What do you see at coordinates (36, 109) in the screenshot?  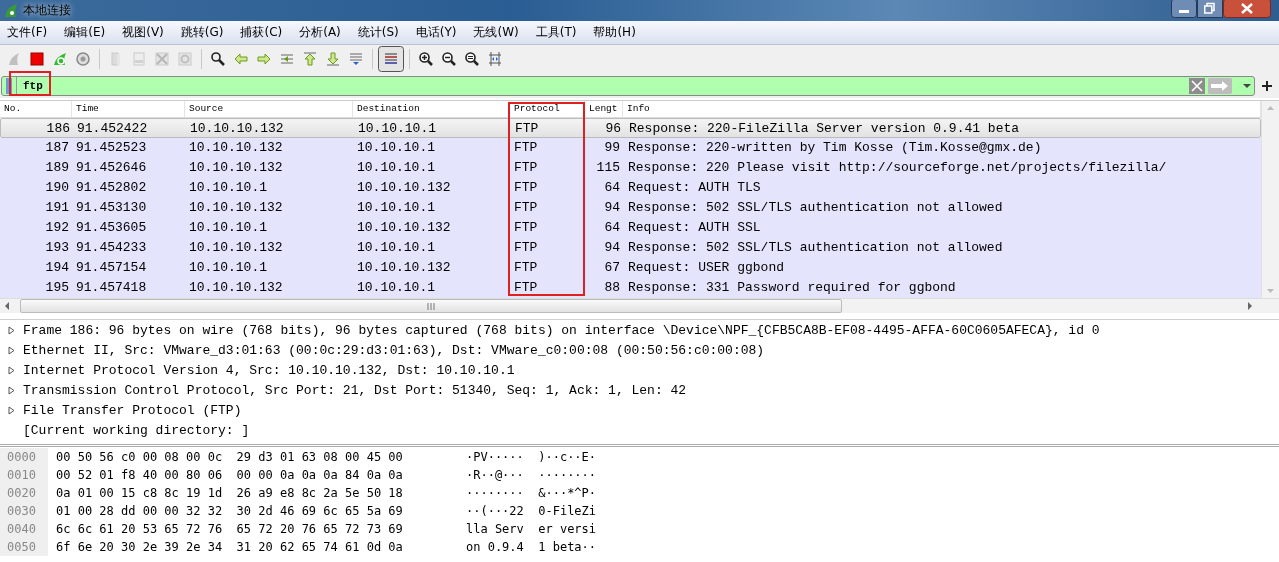 I see `column-header: No.` at bounding box center [36, 109].